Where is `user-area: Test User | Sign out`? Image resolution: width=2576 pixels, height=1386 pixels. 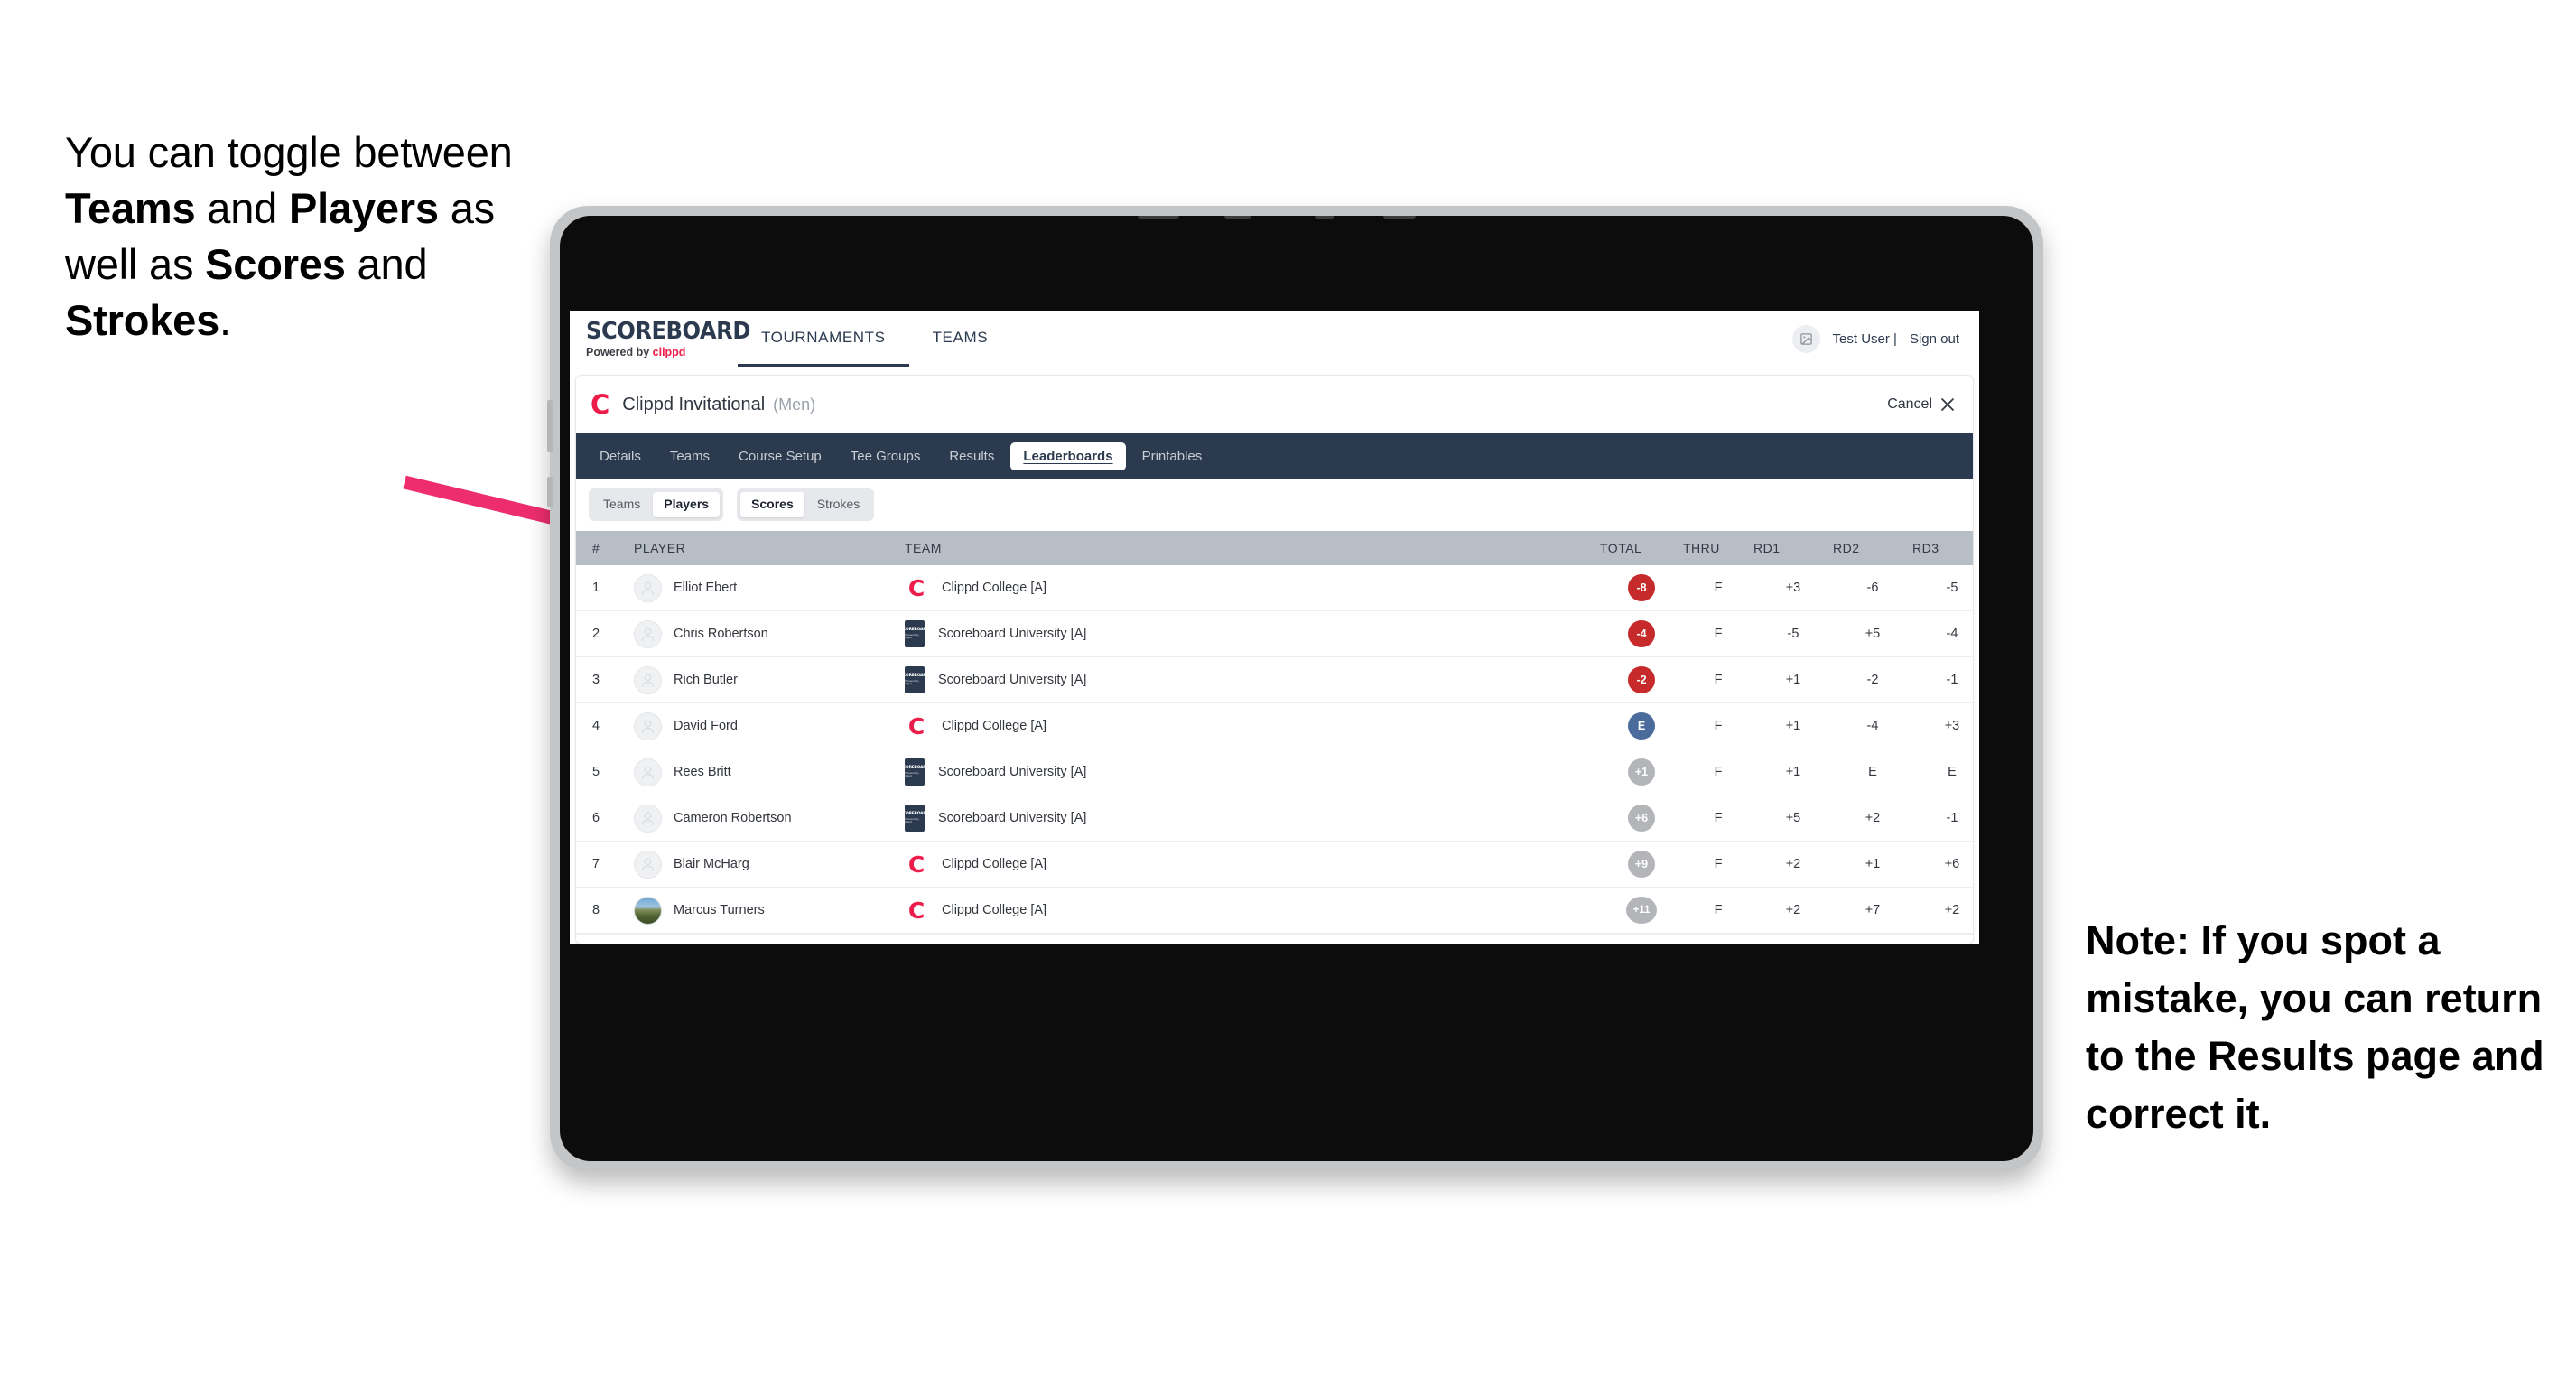 user-area: Test User | Sign out is located at coordinates (1885, 339).